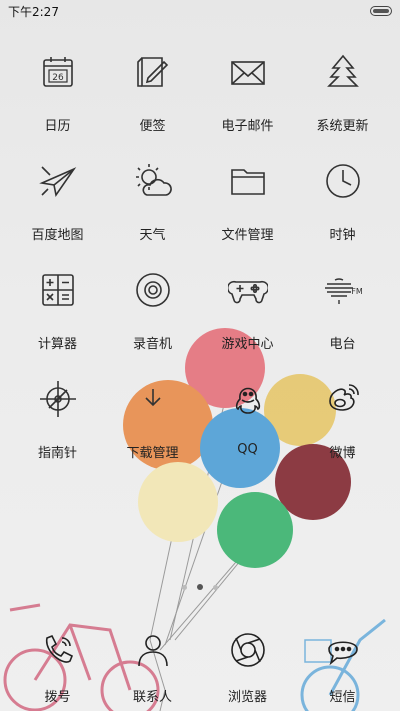 The width and height of the screenshot is (400, 711). Describe the element at coordinates (57, 320) in the screenshot. I see `app-calculator: 计算器` at that location.